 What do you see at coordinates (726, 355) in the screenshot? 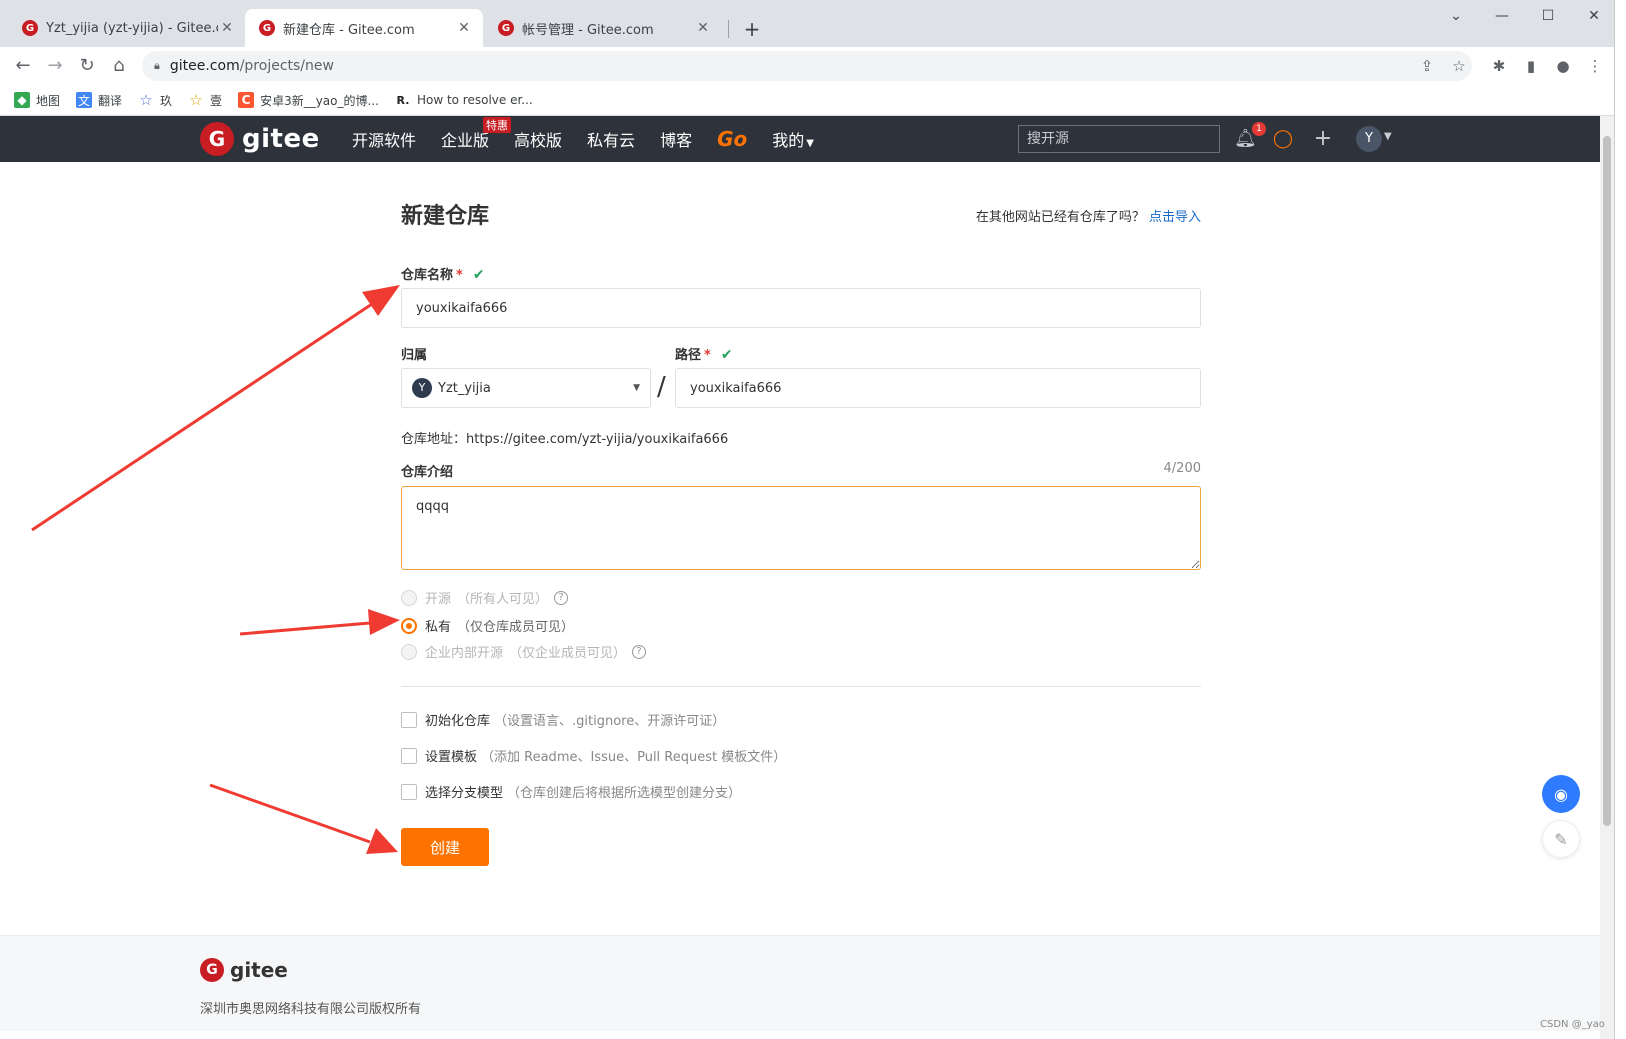
I see `checkmark-icon: ✔` at bounding box center [726, 355].